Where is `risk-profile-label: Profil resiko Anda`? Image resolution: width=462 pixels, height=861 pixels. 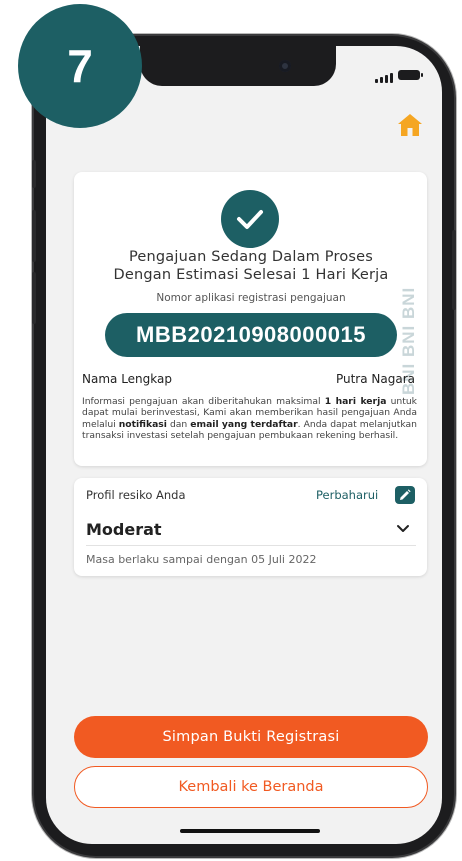
risk-profile-label: Profil resiko Anda is located at coordinates (136, 495).